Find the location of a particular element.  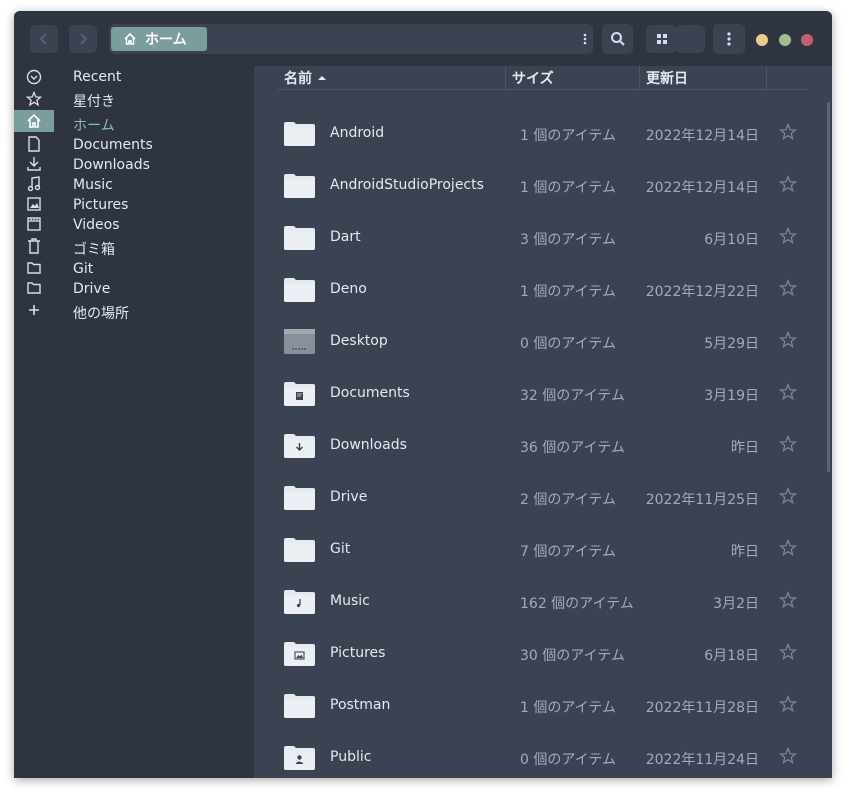

sidebar-item-drive: Drive is located at coordinates (91, 289).